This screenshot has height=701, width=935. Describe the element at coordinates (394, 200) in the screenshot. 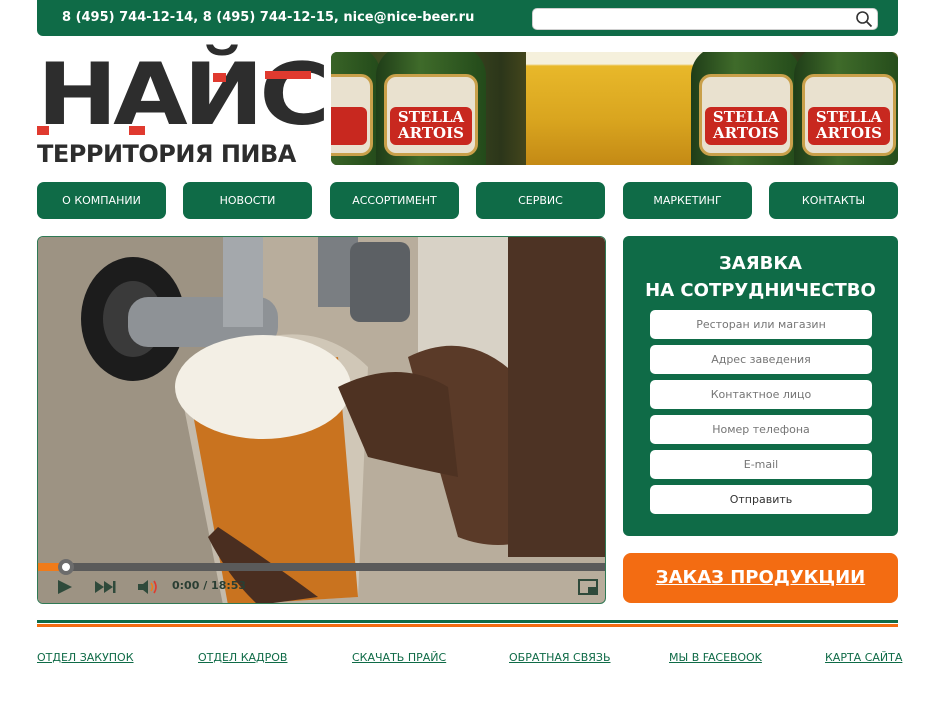

I see `nav-item-assortment: АССОРТИМЕНТ` at that location.